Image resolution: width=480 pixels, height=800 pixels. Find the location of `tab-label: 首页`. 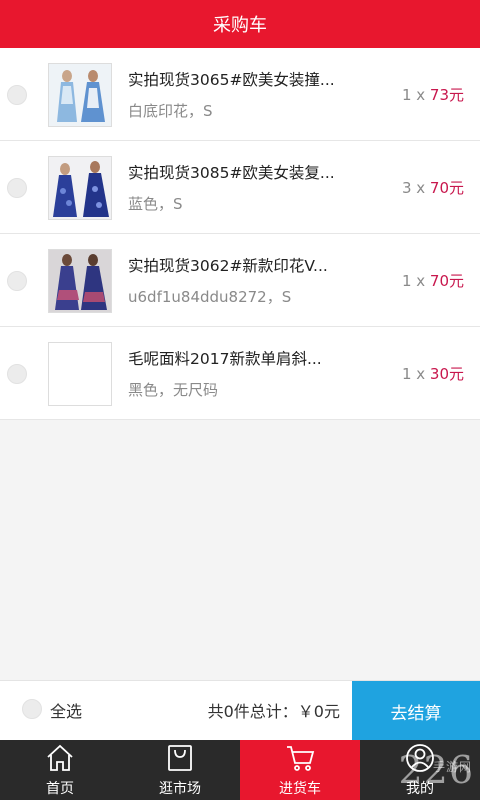

tab-label: 首页 is located at coordinates (60, 789).